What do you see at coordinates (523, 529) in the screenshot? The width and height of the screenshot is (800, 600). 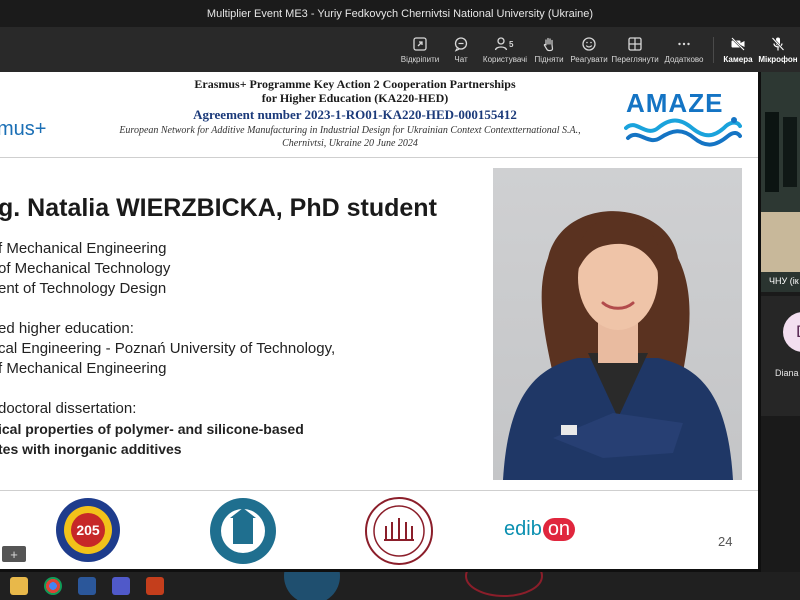 I see `edibon-text: edib` at bounding box center [523, 529].